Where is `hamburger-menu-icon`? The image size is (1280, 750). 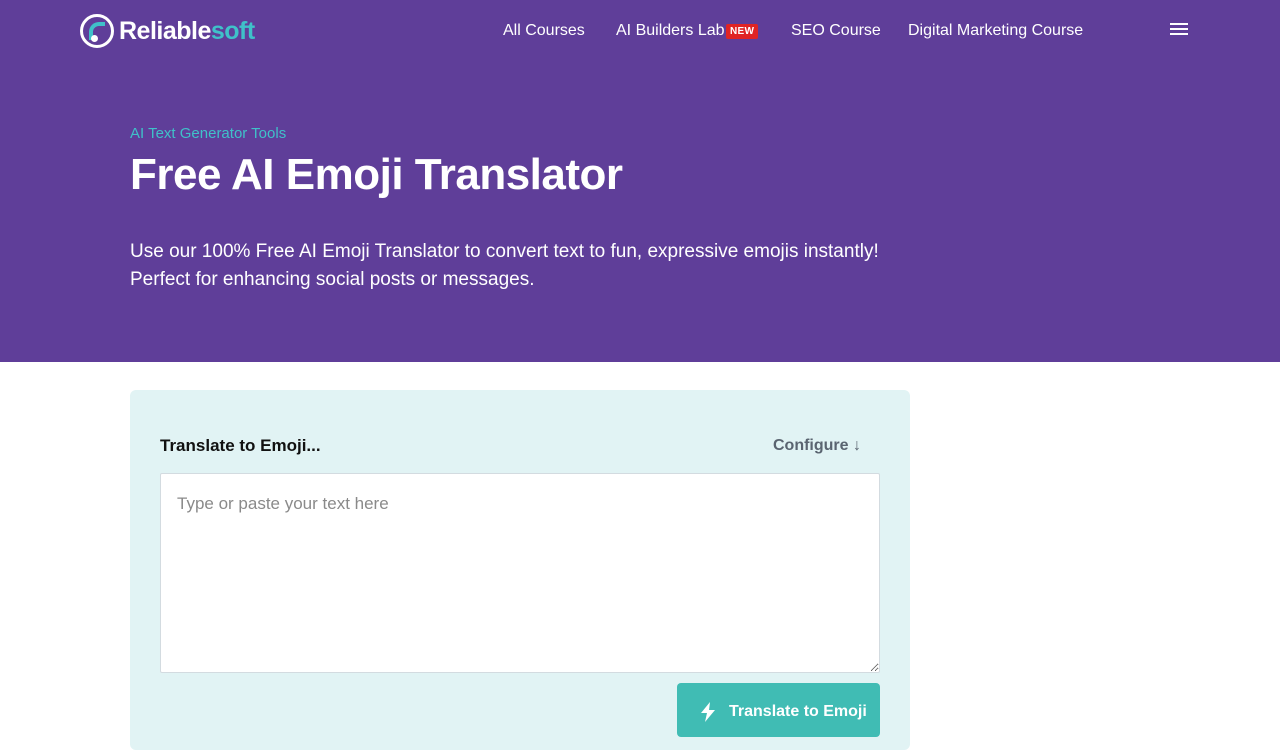 hamburger-menu-icon is located at coordinates (1180, 31).